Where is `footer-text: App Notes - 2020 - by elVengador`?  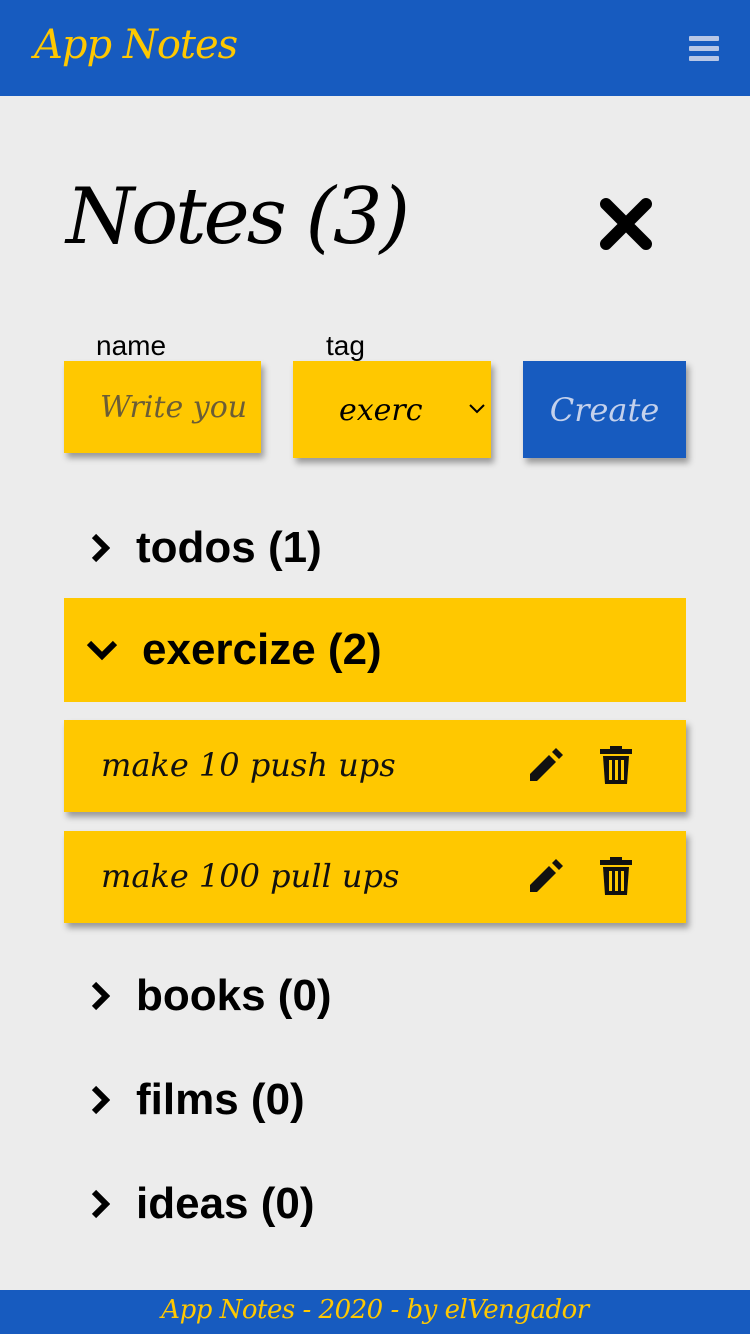
footer-text: App Notes - 2020 - by elVengador is located at coordinates (375, 1310).